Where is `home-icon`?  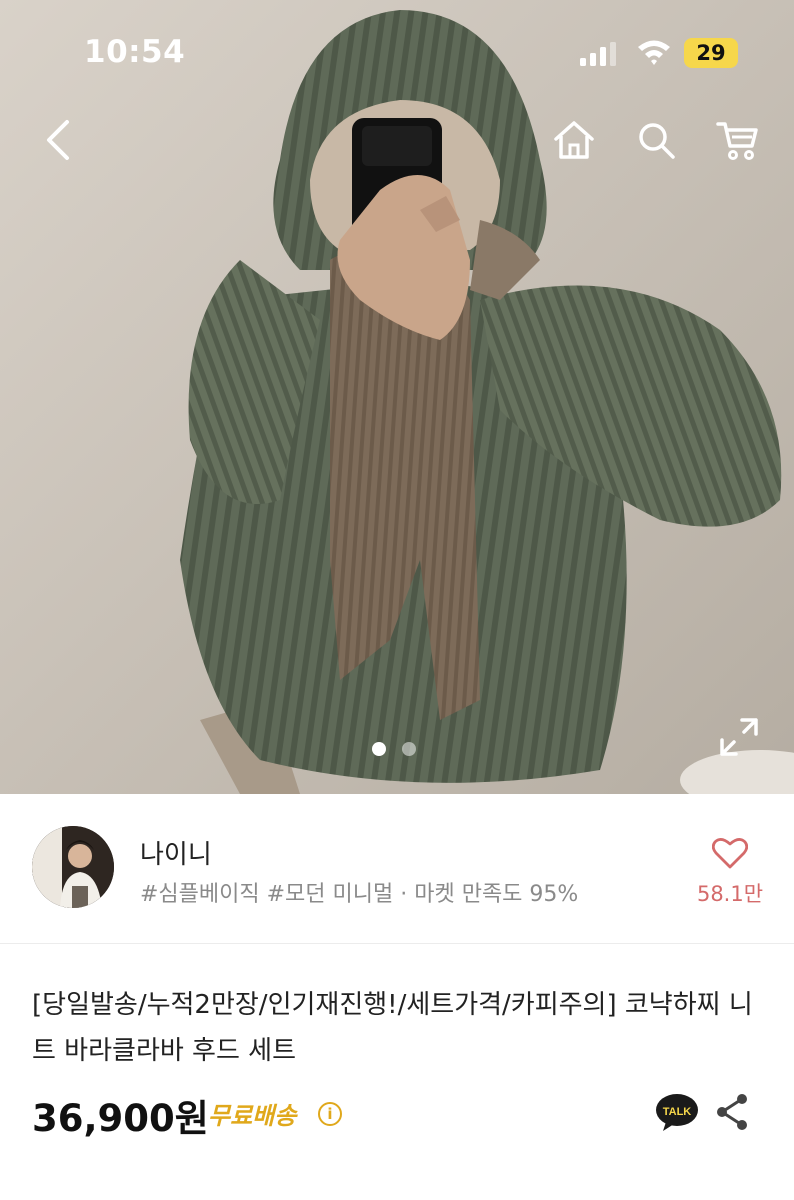
home-icon is located at coordinates (574, 140).